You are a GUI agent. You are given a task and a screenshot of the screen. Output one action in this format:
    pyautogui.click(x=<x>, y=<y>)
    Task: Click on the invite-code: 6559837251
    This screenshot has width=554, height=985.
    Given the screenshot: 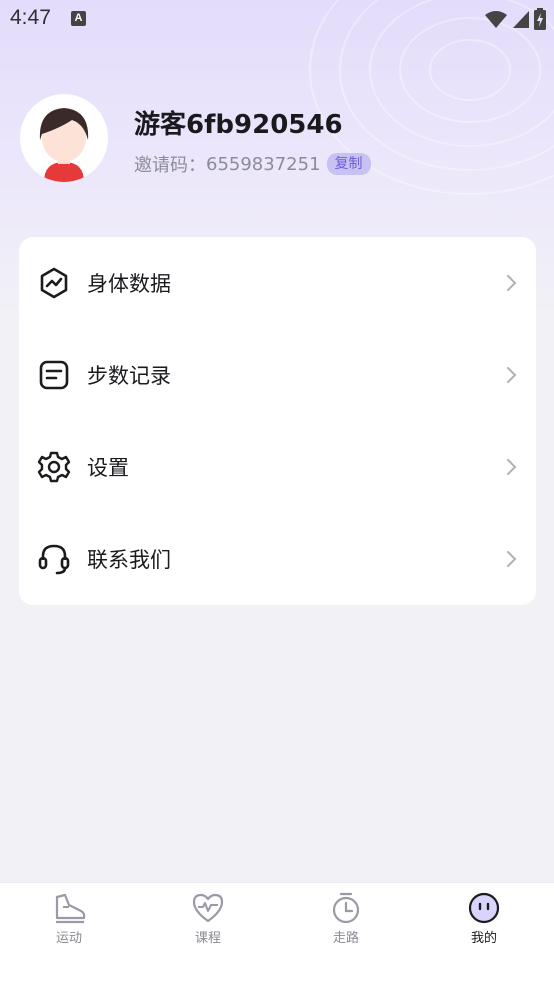 What is the action you would take?
    pyautogui.click(x=263, y=164)
    